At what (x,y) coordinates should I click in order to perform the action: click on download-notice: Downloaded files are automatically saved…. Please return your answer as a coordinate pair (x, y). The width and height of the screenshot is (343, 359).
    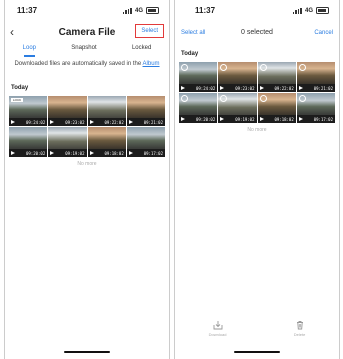
    Looking at the image, I should click on (87, 64).